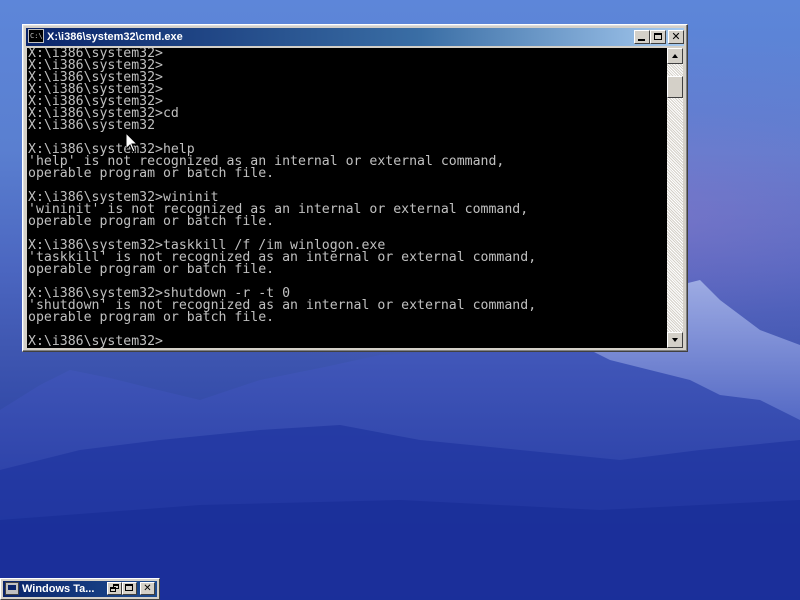  I want to click on minimized-window-titlebar: Windows Ta... ✕, so click(80, 589).